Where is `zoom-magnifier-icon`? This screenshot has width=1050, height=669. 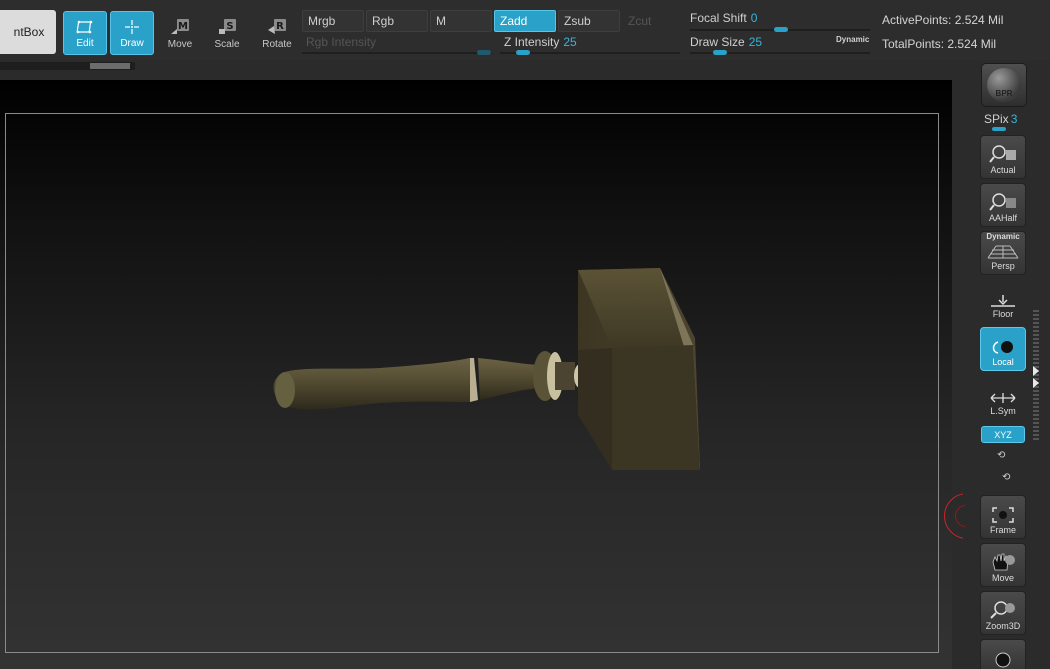
zoom-magnifier-icon is located at coordinates (1002, 610).